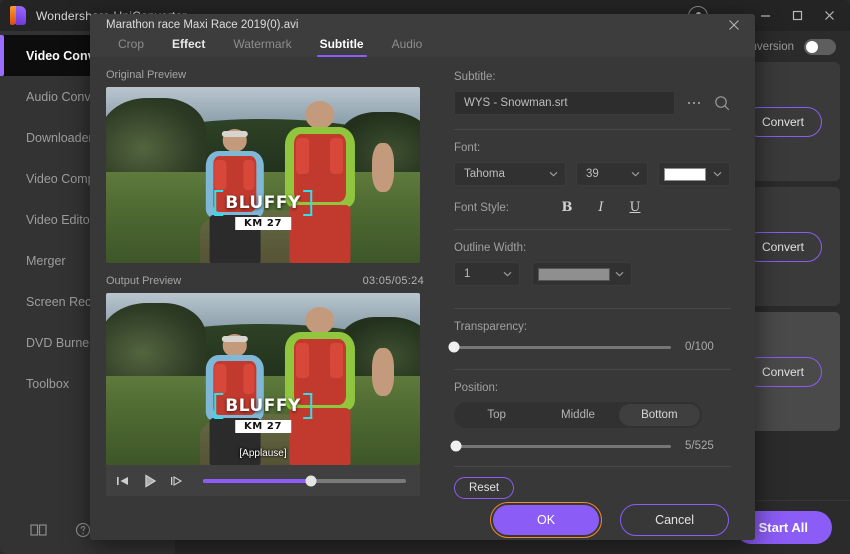 This screenshot has width=850, height=554. I want to click on tab-audio: Audio, so click(407, 47).